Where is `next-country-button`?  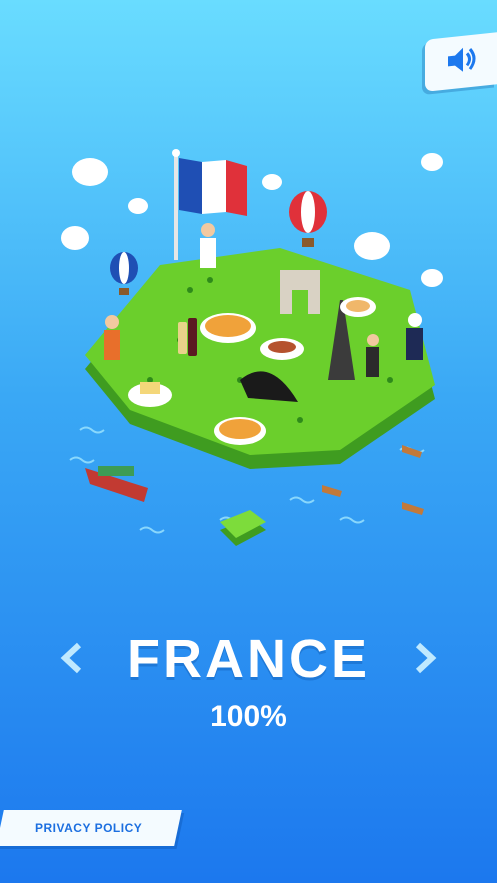
next-country-button is located at coordinates (425, 660).